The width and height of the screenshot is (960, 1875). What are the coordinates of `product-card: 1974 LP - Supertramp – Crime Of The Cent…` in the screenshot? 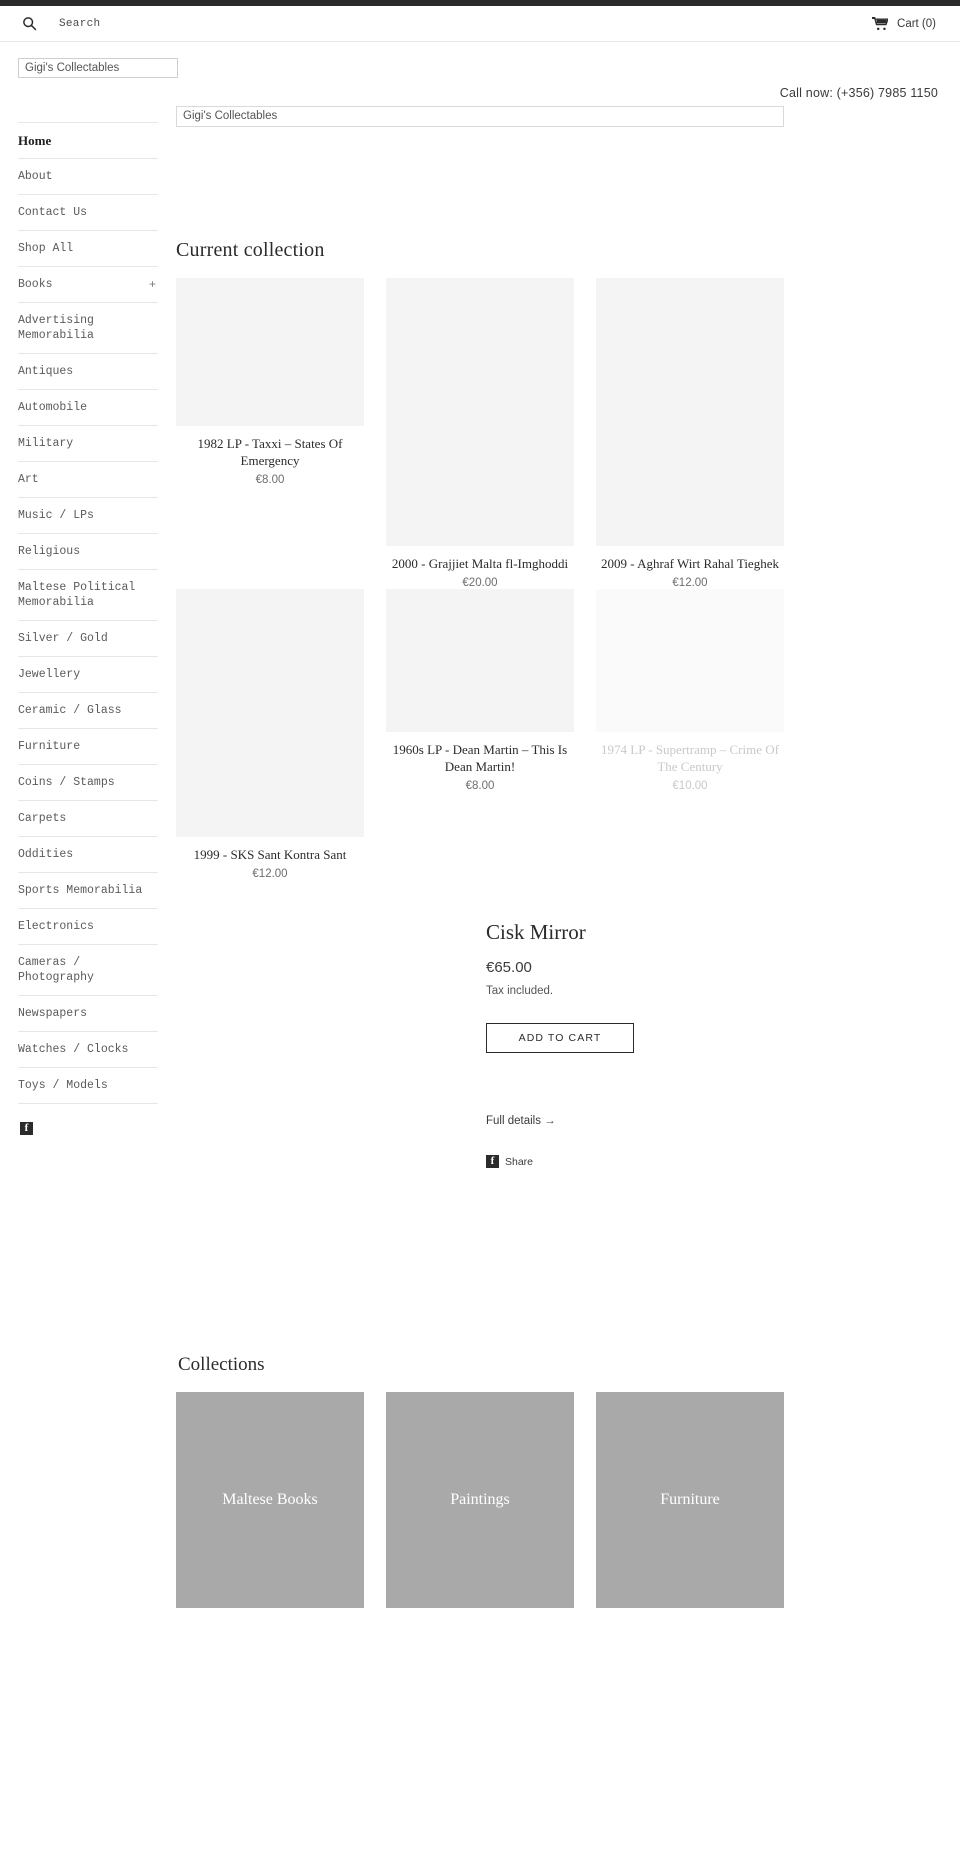 It's located at (690, 734).